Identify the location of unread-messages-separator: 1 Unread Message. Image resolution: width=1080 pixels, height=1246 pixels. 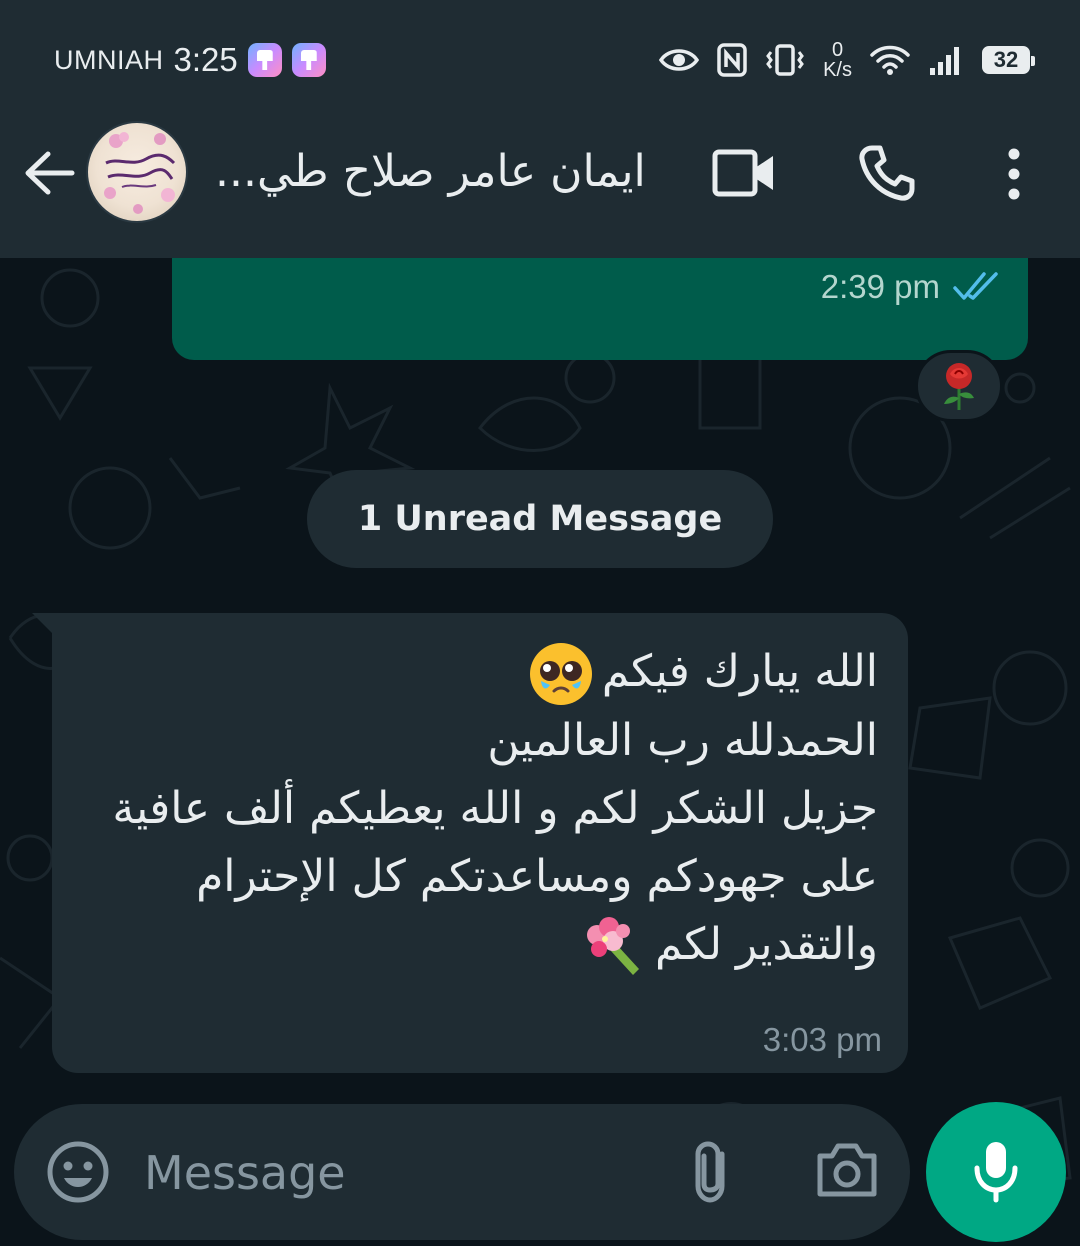
(540, 519).